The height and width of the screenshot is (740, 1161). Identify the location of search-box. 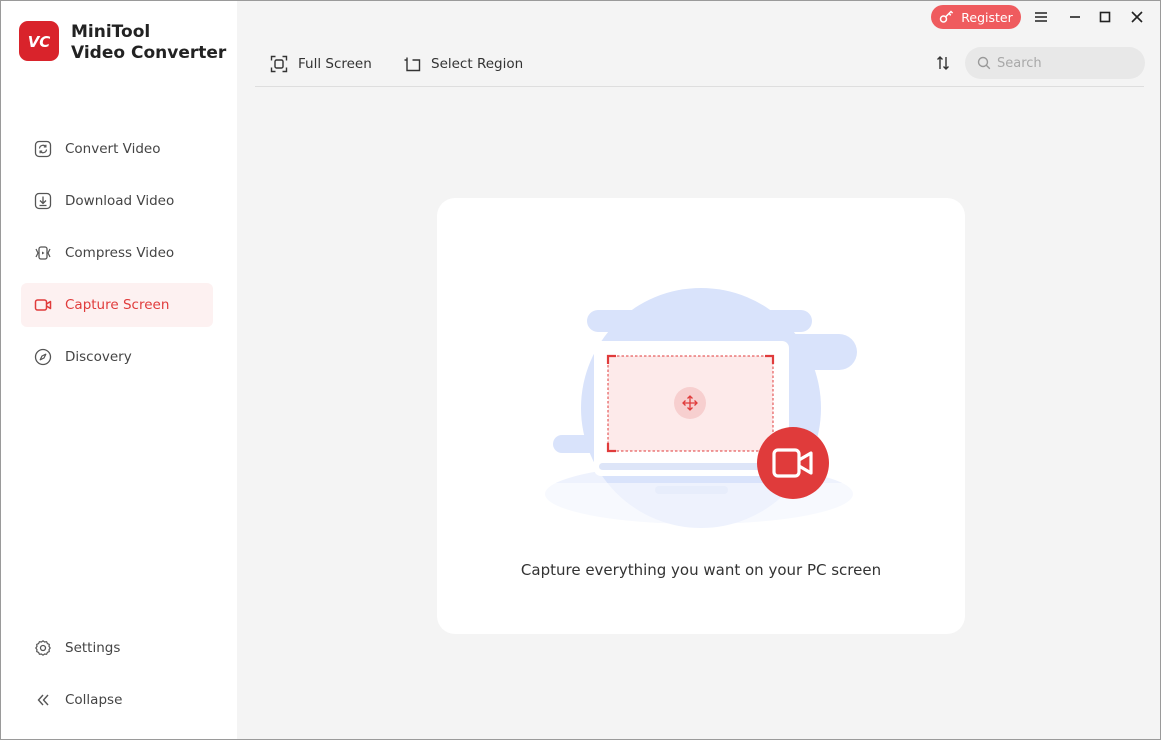
(1055, 63).